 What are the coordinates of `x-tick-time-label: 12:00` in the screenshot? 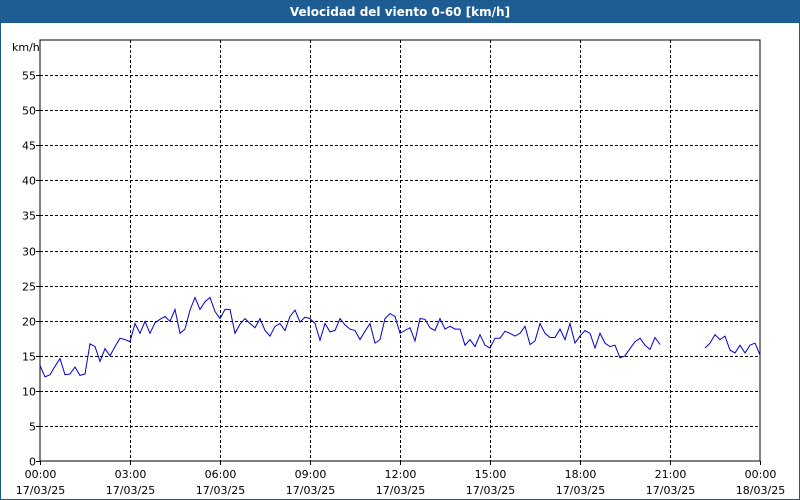 It's located at (401, 474).